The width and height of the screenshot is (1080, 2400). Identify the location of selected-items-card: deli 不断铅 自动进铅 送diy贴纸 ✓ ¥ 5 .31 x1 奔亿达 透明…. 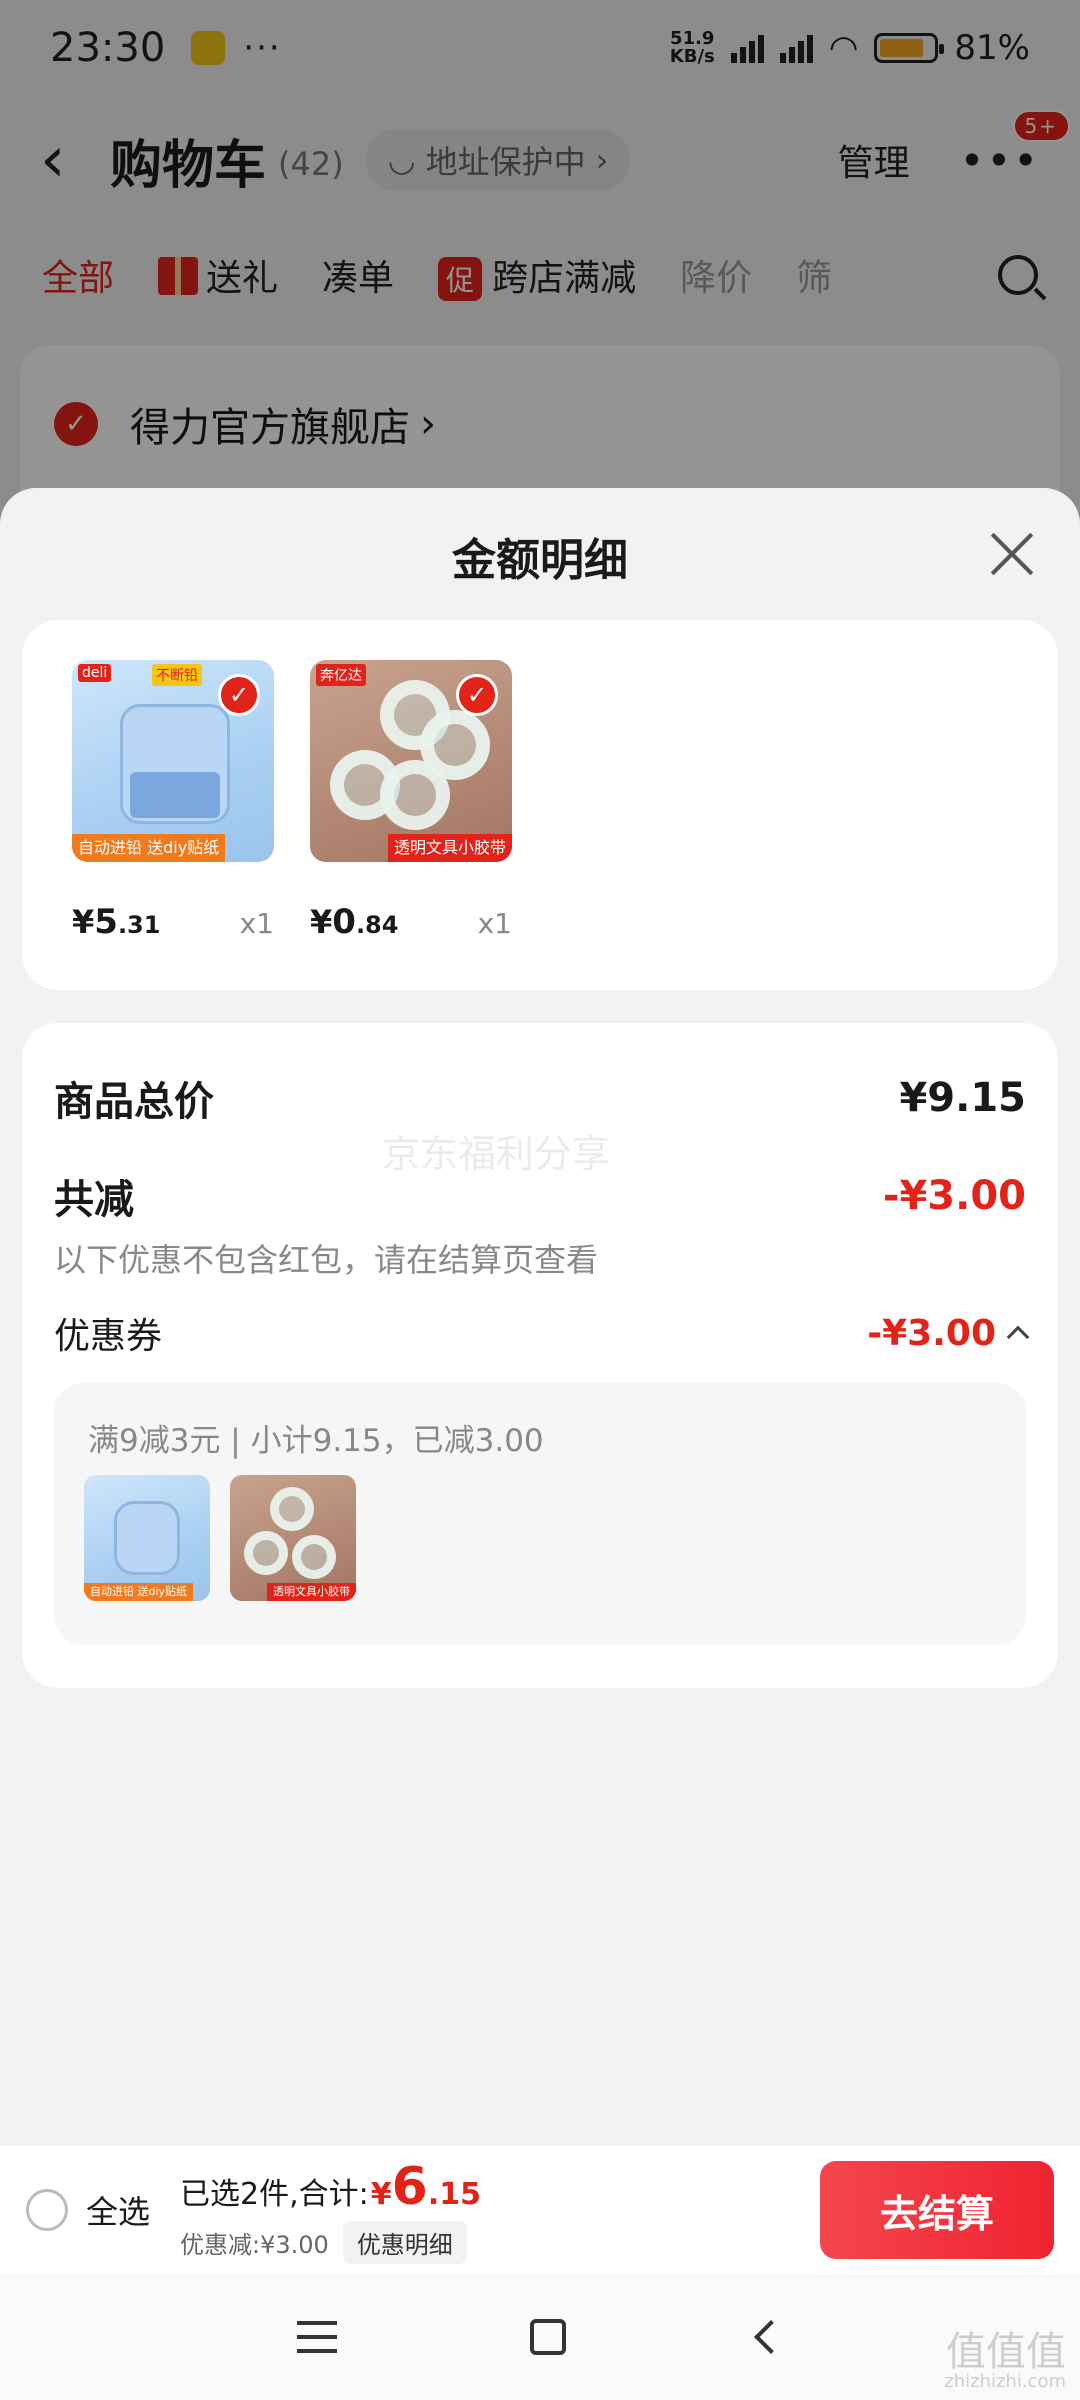
(540, 805).